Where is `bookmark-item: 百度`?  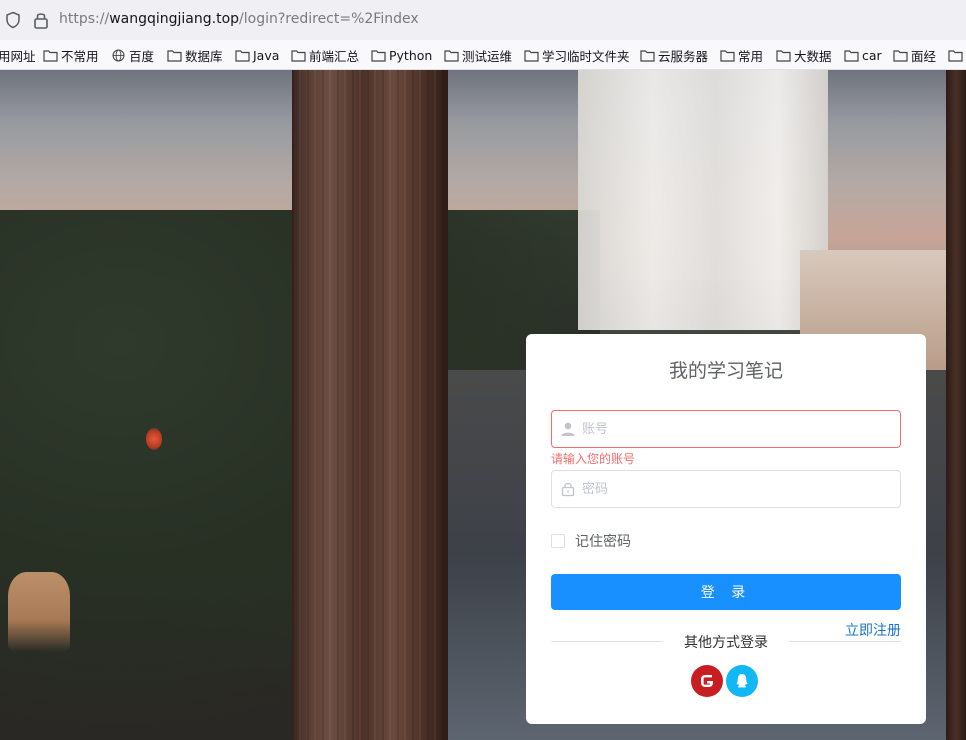 bookmark-item: 百度 is located at coordinates (132, 55).